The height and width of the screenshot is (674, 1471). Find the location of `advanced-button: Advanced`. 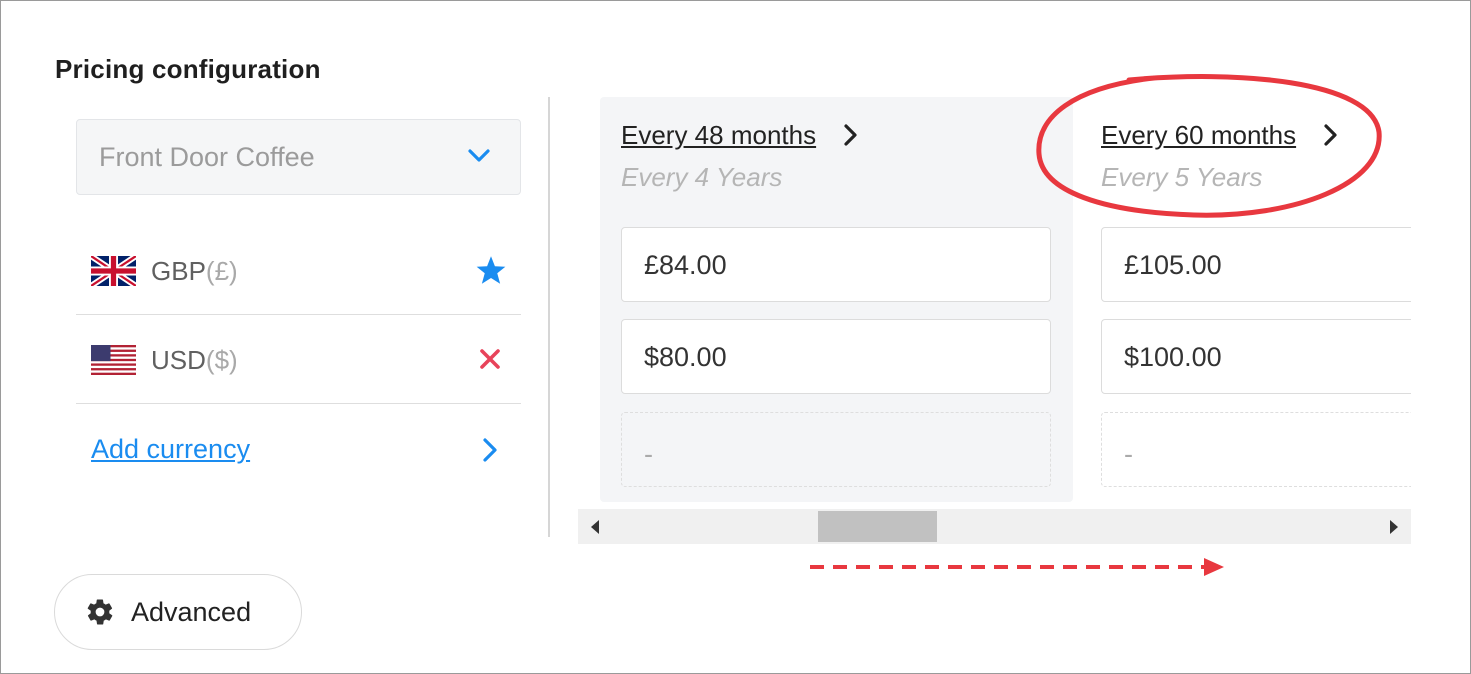

advanced-button: Advanced is located at coordinates (178, 612).